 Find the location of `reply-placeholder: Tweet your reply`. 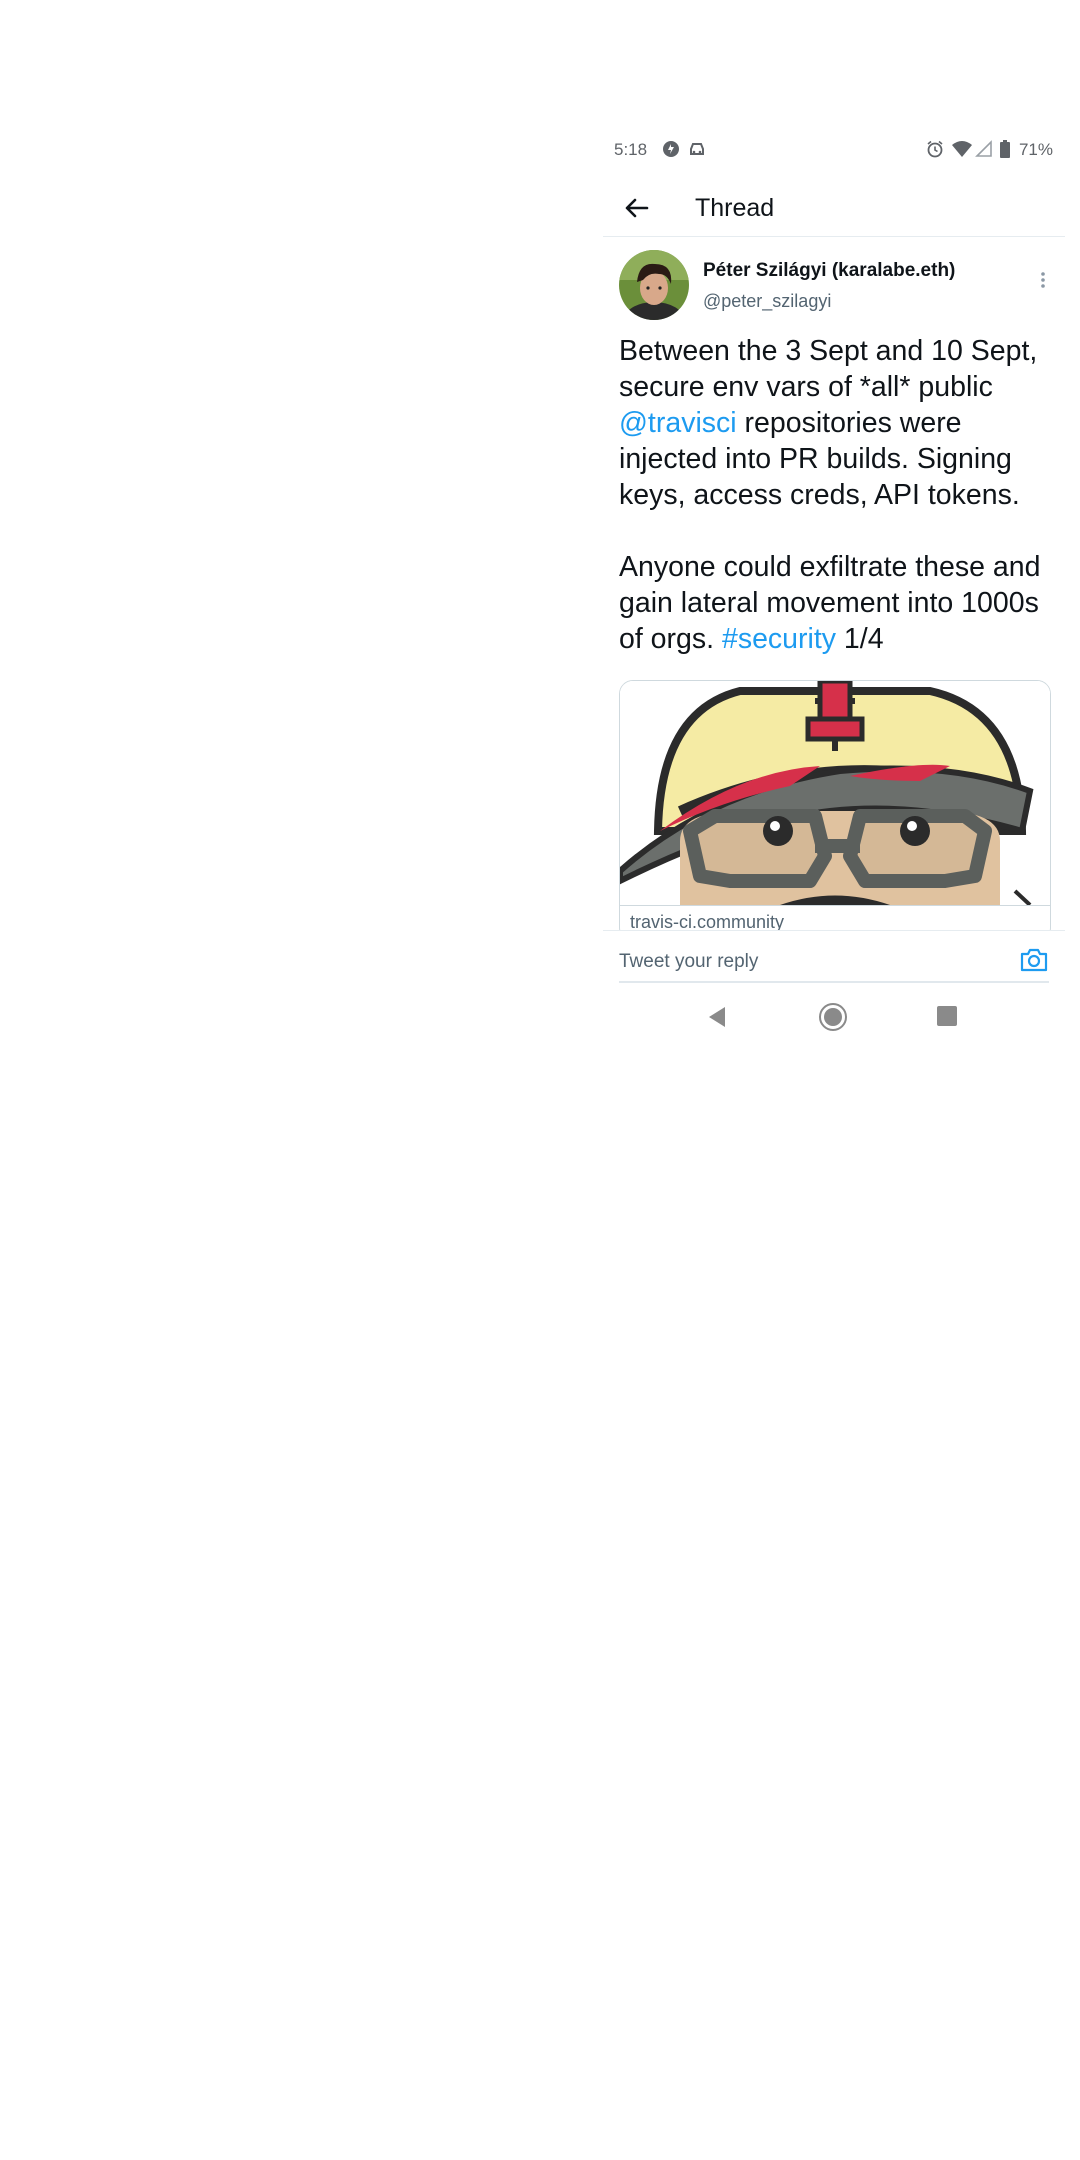

reply-placeholder: Tweet your reply is located at coordinates (689, 961).